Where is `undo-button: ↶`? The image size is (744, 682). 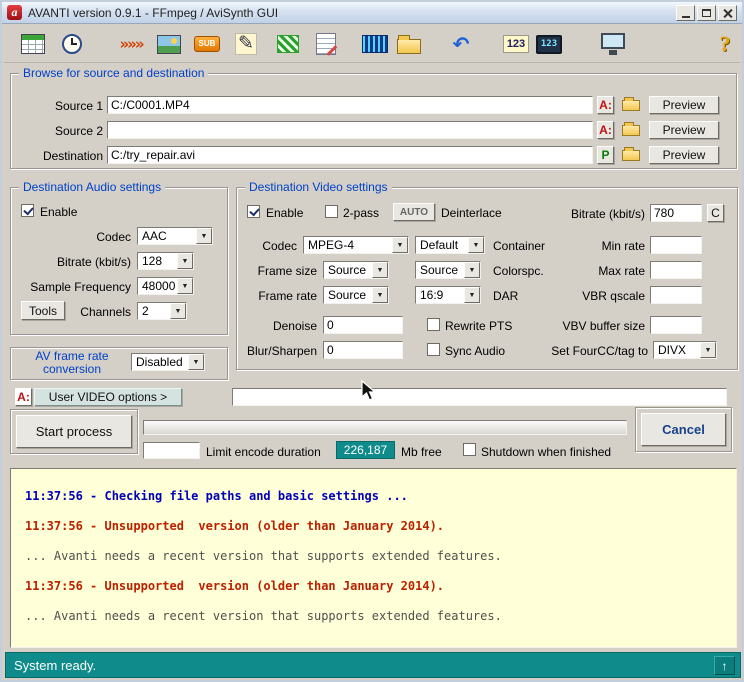
undo-button: ↶ is located at coordinates (461, 44).